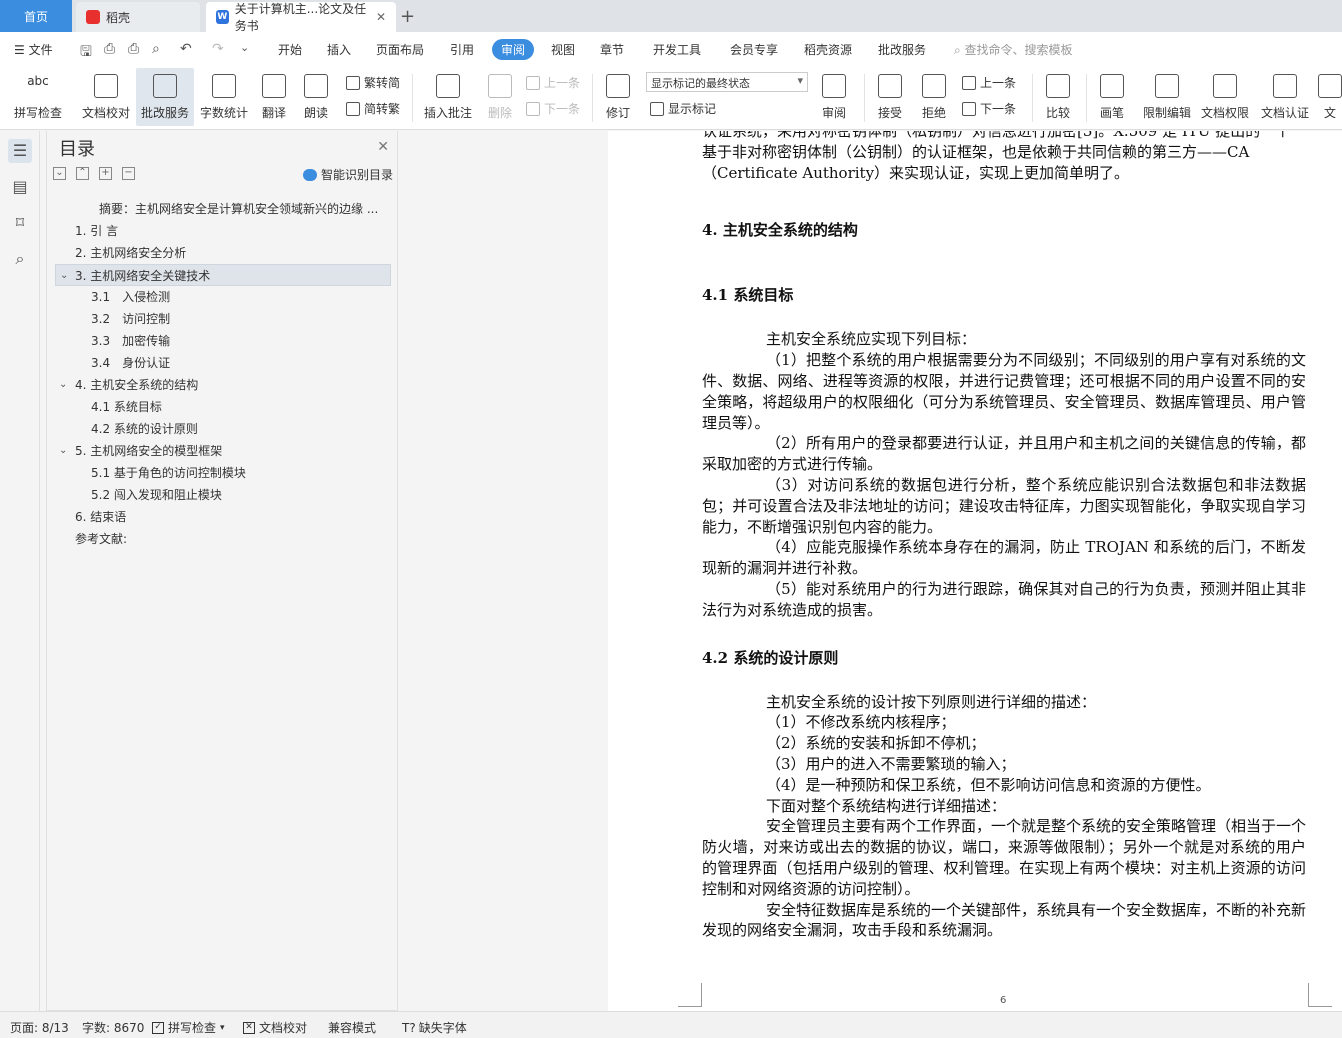  I want to click on menu-chapter: 章节, so click(612, 49).